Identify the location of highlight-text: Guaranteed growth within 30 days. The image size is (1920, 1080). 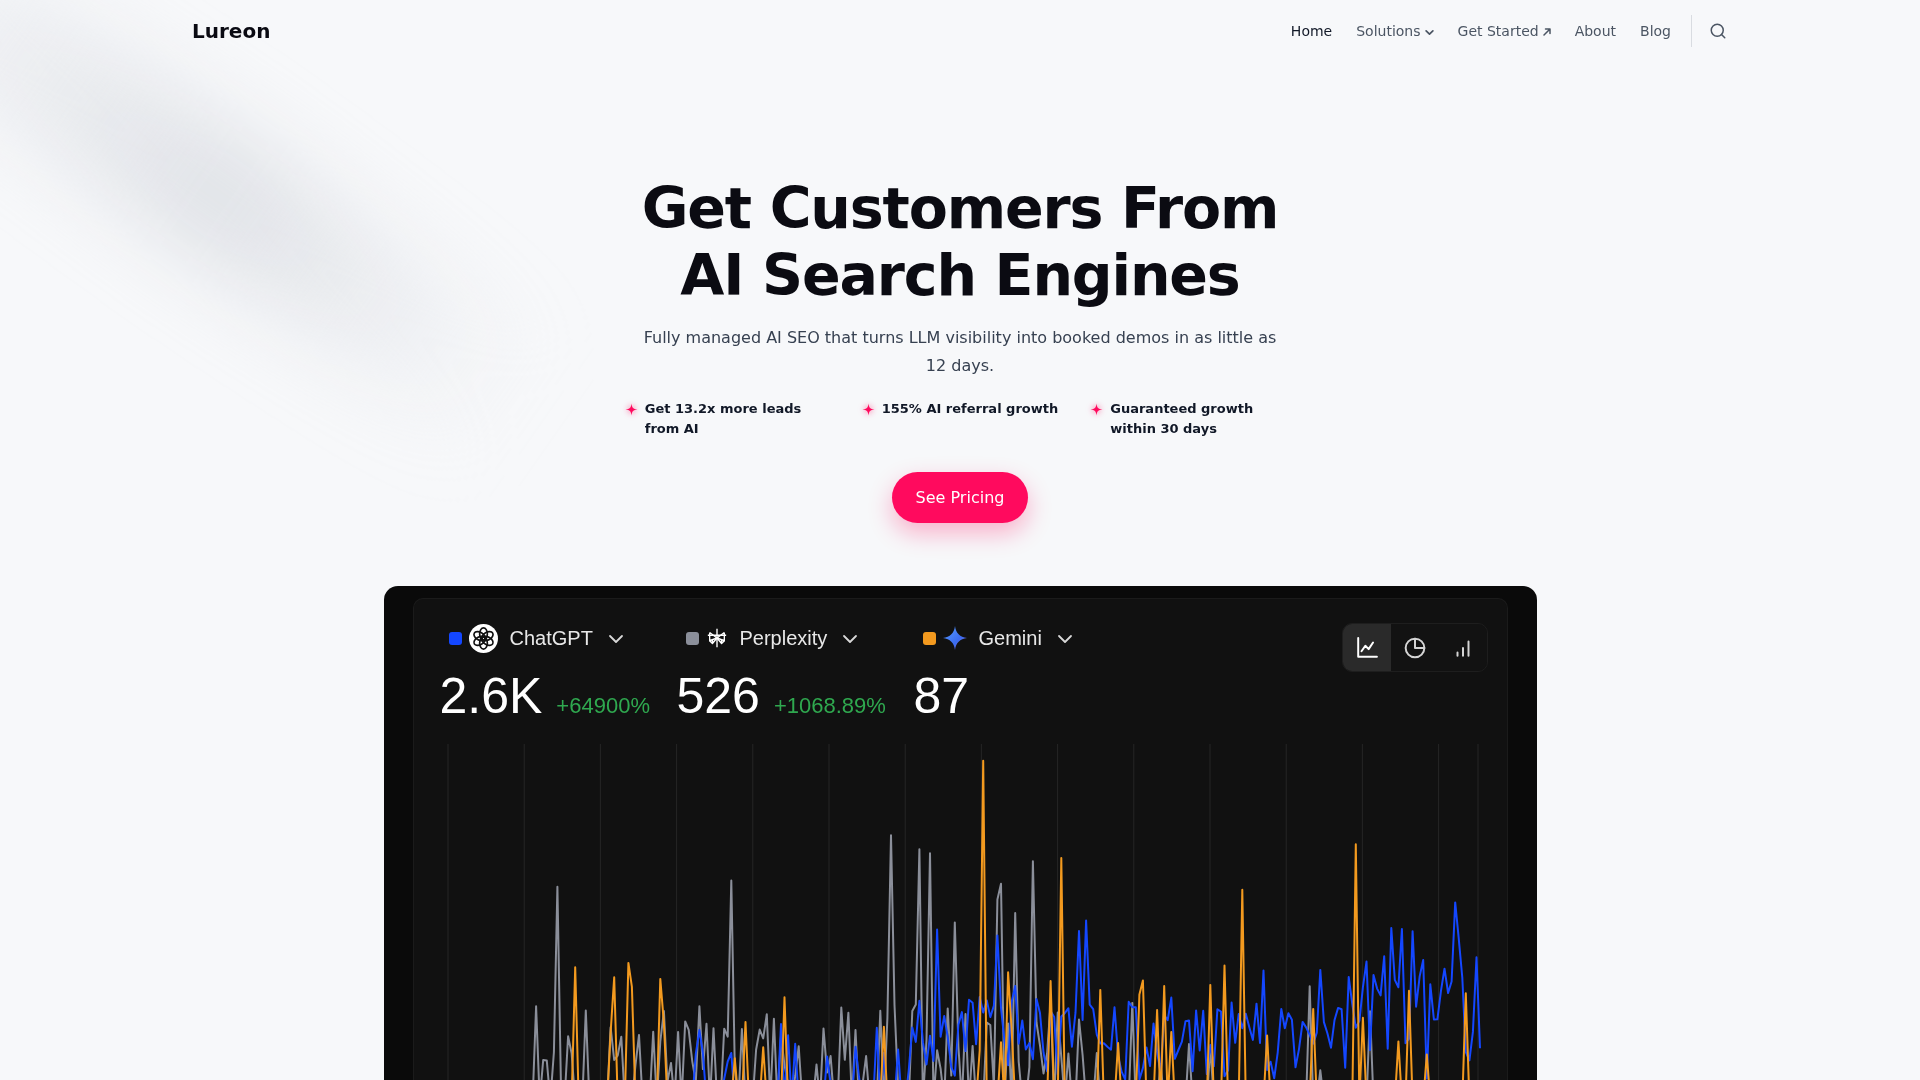
(1182, 419).